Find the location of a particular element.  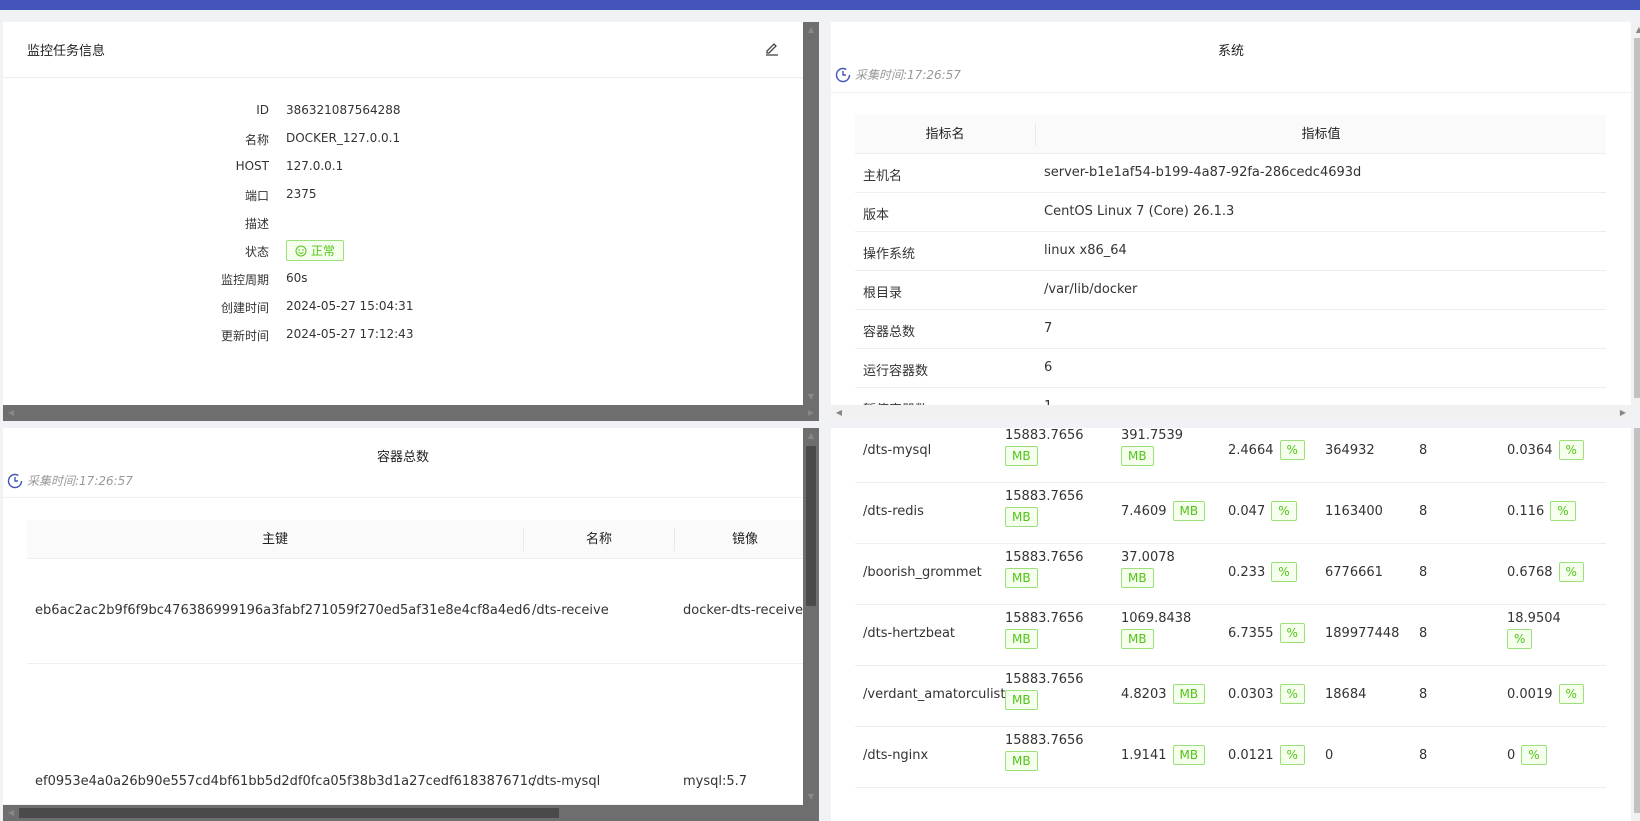

column-header: 指标值 is located at coordinates (1321, 134).